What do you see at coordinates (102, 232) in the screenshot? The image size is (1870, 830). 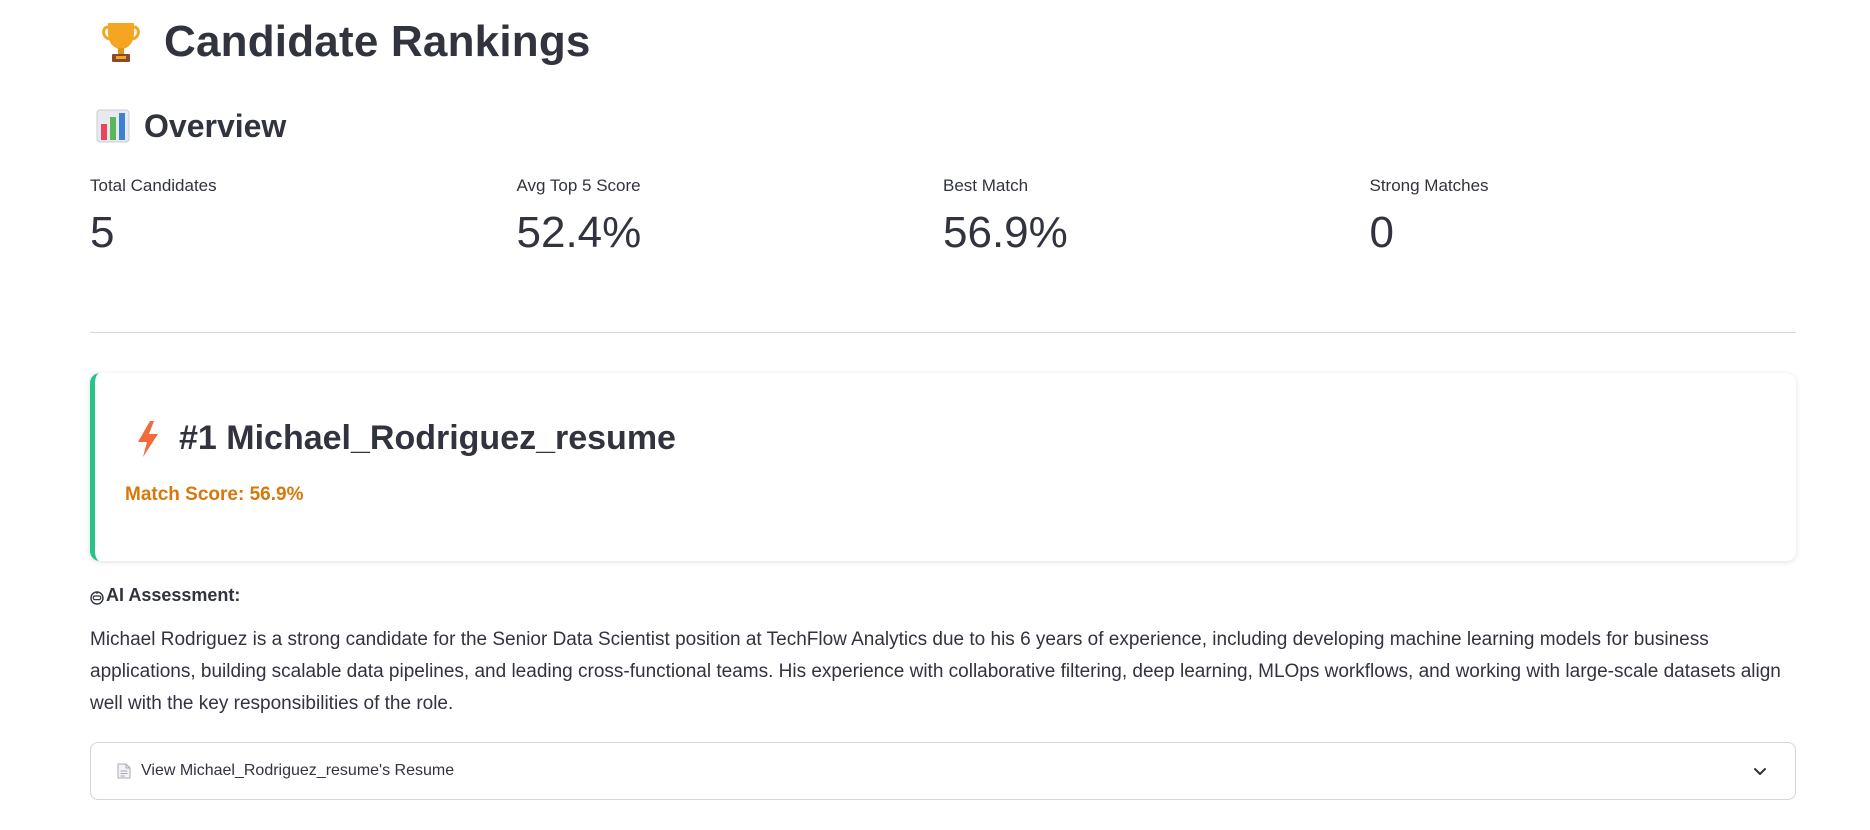 I see `metric-value: 5` at bounding box center [102, 232].